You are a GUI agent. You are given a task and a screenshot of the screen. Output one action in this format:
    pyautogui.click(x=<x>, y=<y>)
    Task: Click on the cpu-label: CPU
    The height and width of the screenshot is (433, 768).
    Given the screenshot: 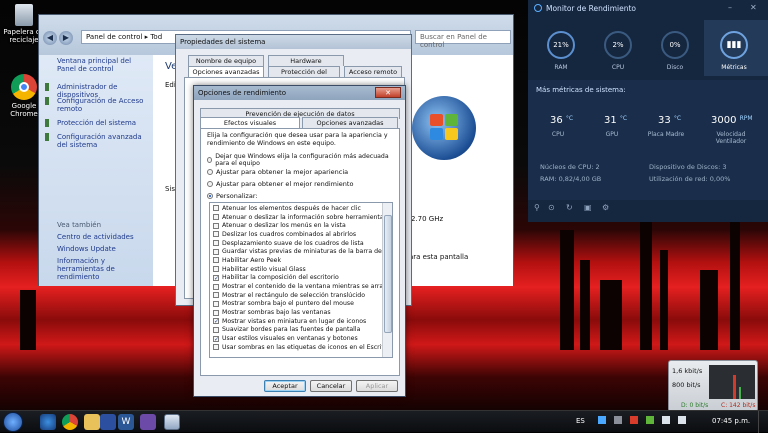 What is the action you would take?
    pyautogui.click(x=618, y=67)
    